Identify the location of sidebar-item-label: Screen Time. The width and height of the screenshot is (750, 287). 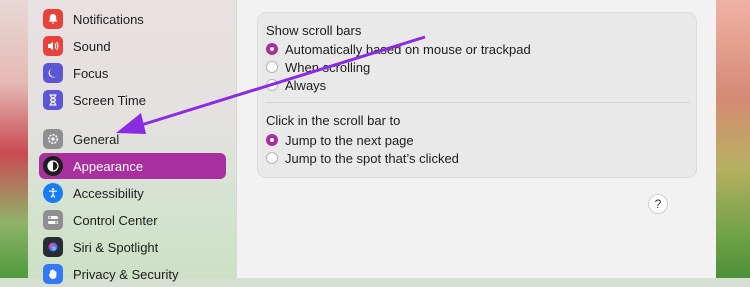
(109, 100).